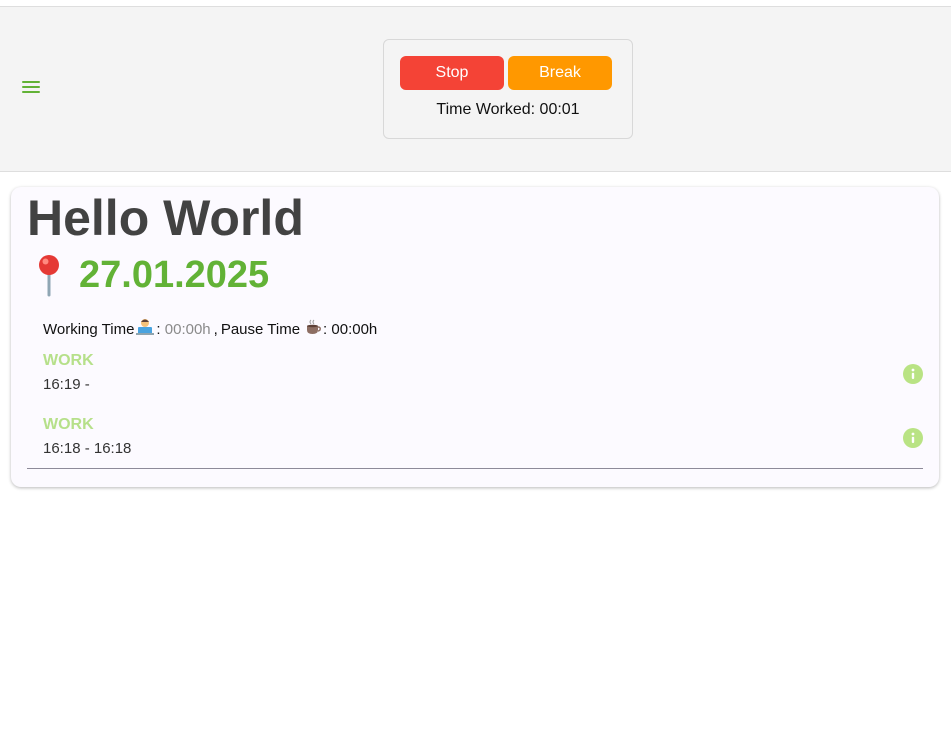 This screenshot has width=951, height=737. I want to click on location-pin-icon, so click(49, 275).